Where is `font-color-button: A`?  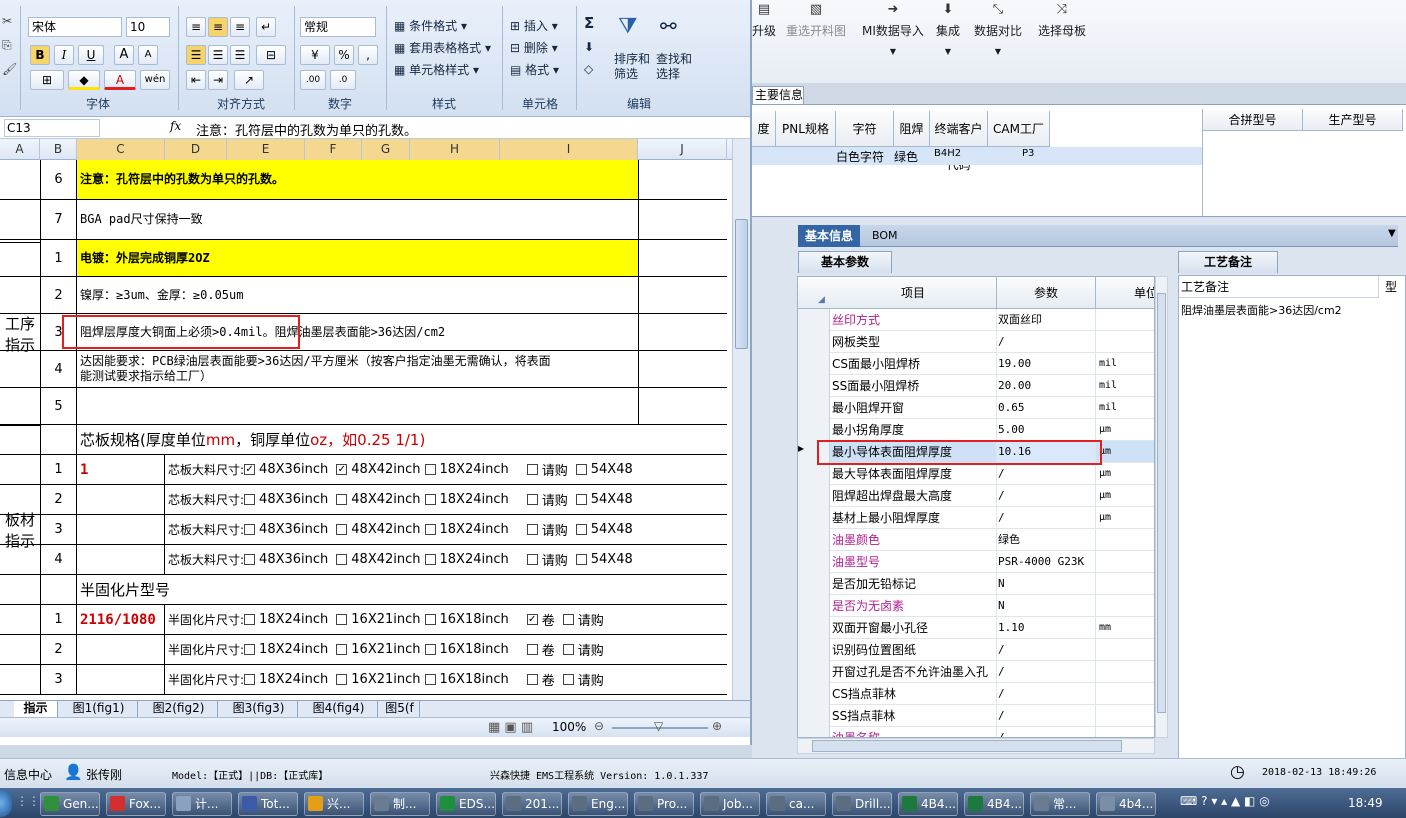
font-color-button: A is located at coordinates (120, 80).